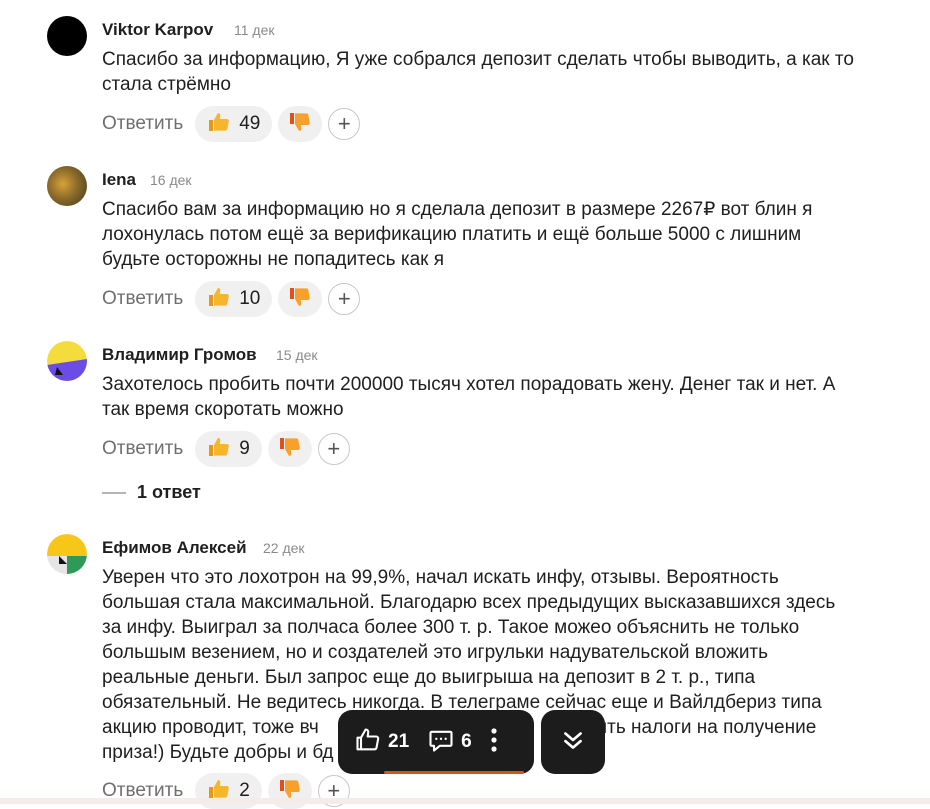  I want to click on comment-text-line: будьте осторожны не попадитесь как я, so click(273, 259).